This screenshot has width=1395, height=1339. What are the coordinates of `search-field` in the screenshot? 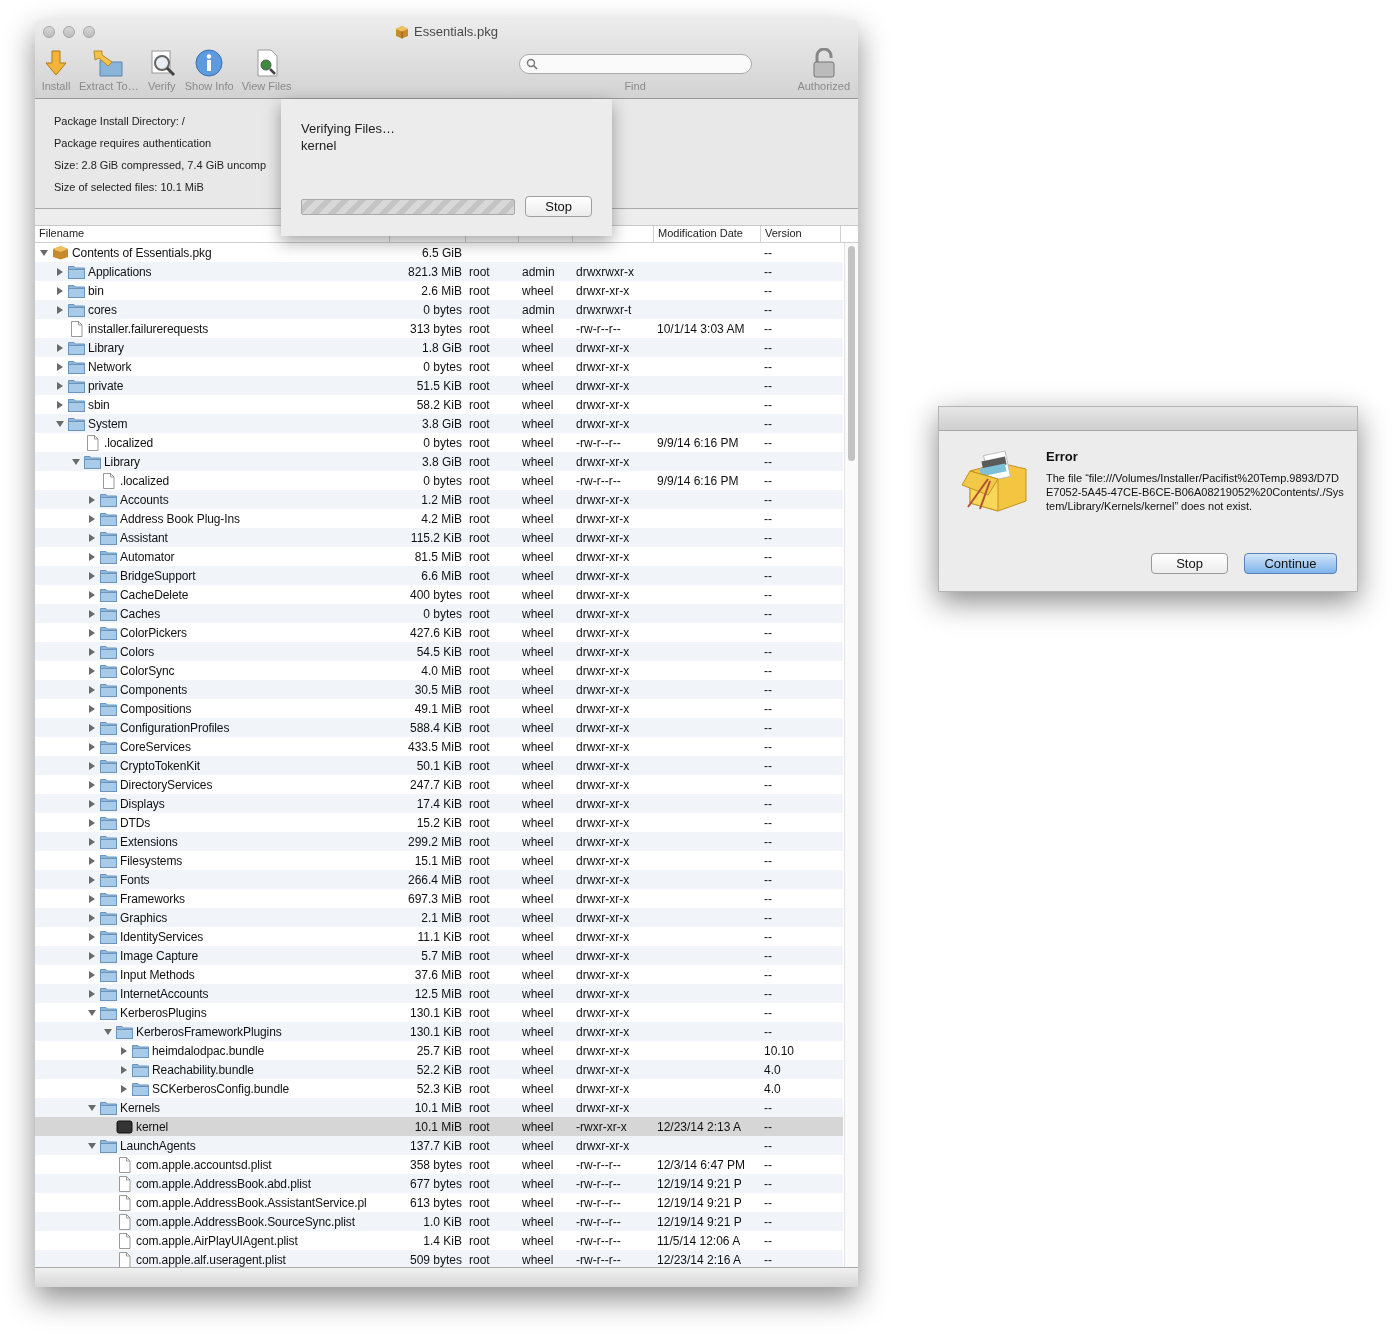 It's located at (635, 64).